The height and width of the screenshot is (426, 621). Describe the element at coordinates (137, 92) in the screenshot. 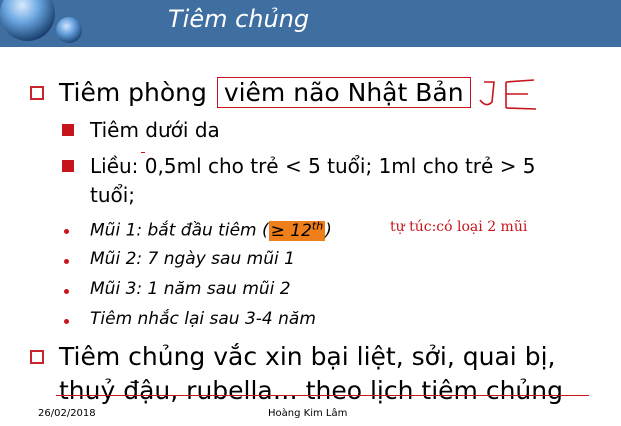

I see `bullet-text: Tiêm phòng` at that location.